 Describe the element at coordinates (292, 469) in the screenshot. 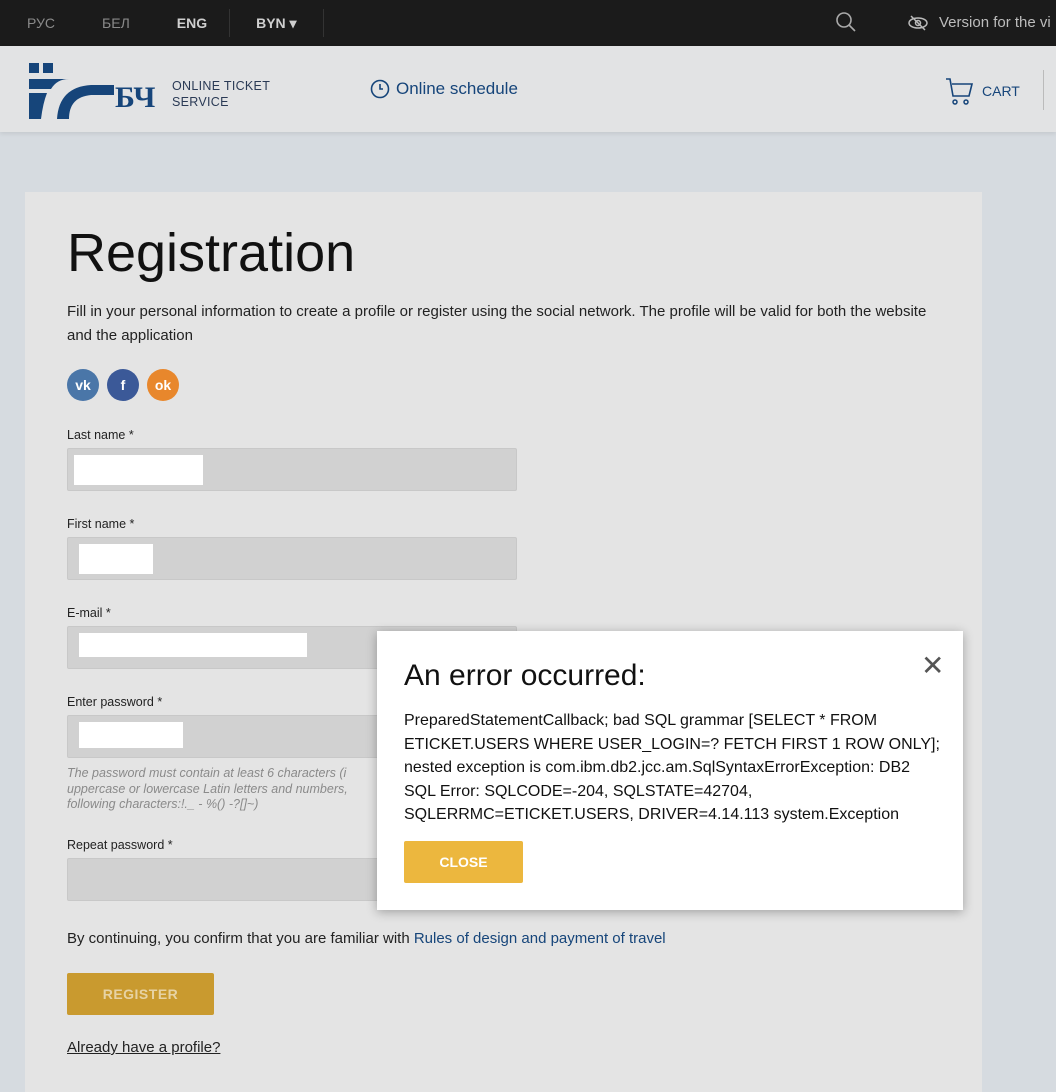

I see `last-name-input` at that location.